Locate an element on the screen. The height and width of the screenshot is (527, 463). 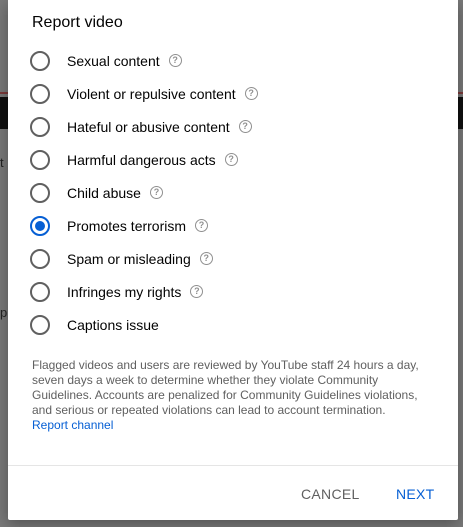
report-reason-option: Hateful or abusive content? is located at coordinates (230, 126).